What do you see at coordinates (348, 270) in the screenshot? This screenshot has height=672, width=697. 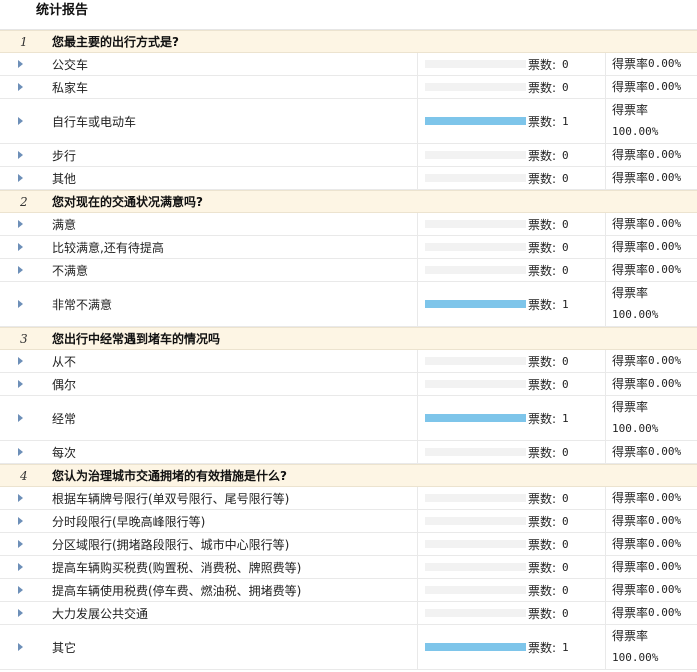 I see `option-row: 不满意 票数: 0 得票率 0.00%` at bounding box center [348, 270].